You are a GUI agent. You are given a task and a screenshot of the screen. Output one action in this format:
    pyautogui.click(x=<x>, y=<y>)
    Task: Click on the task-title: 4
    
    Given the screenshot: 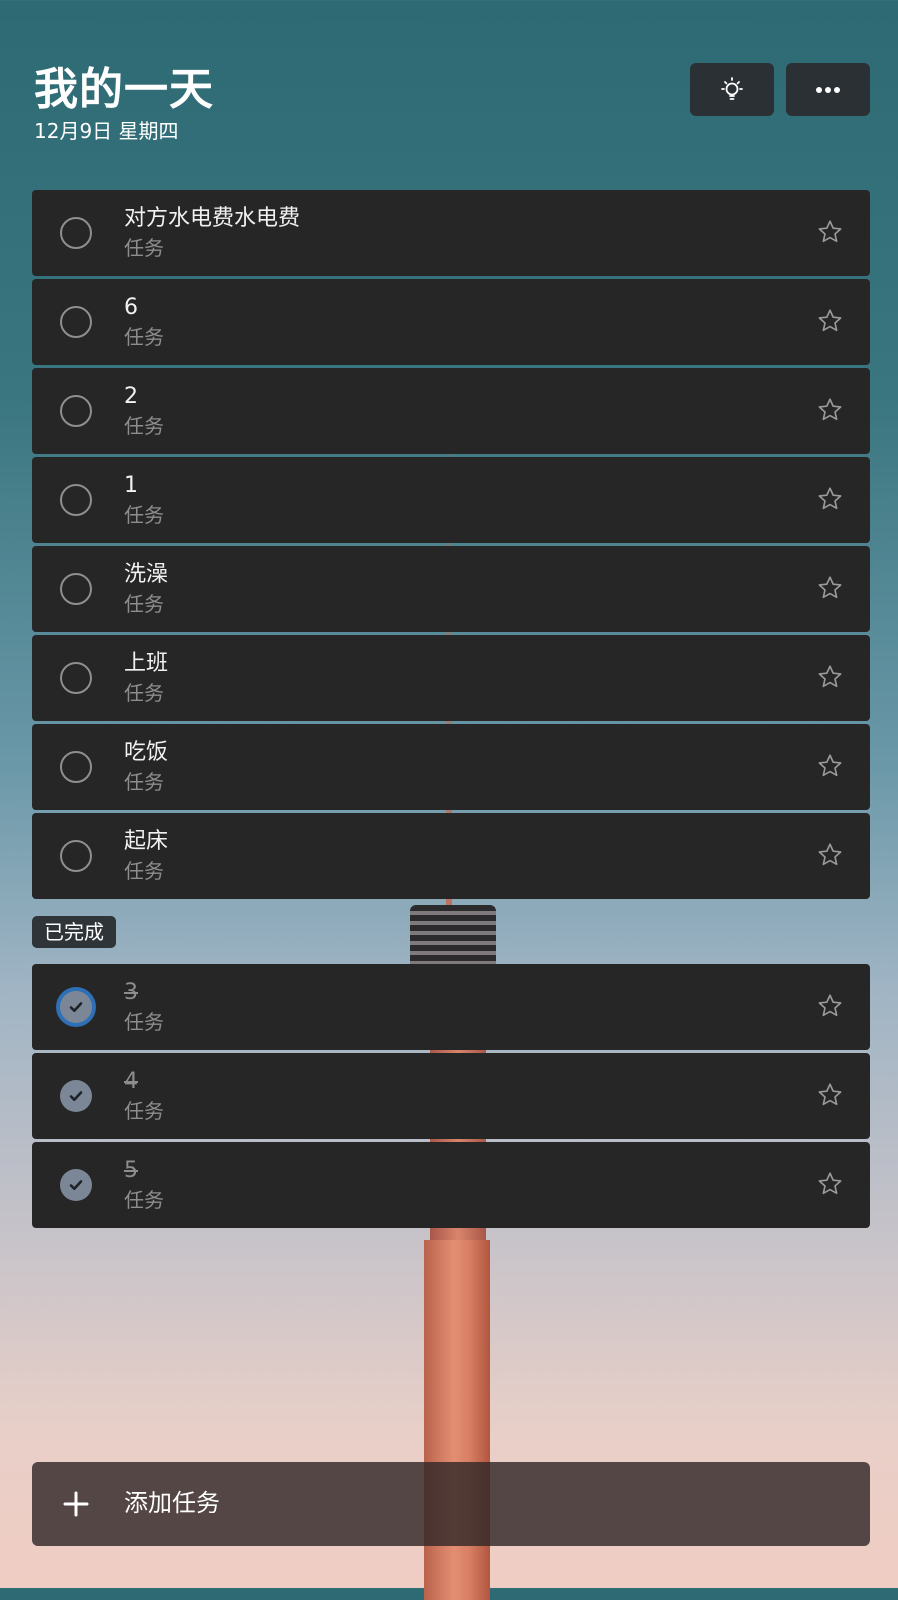 What is the action you would take?
    pyautogui.click(x=131, y=1081)
    